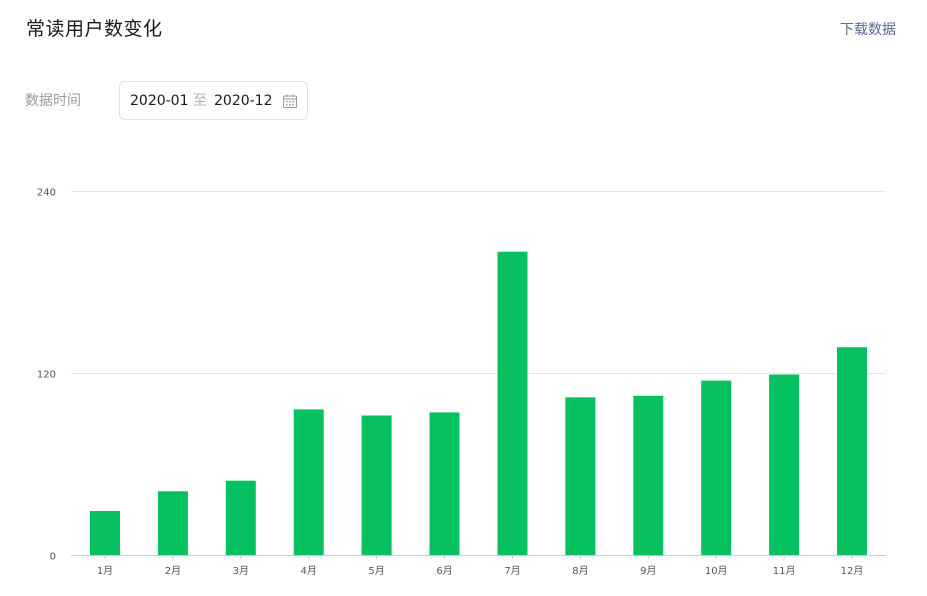 This screenshot has height=596, width=927. I want to click on date-filter-label: 数据时间, so click(53, 101).